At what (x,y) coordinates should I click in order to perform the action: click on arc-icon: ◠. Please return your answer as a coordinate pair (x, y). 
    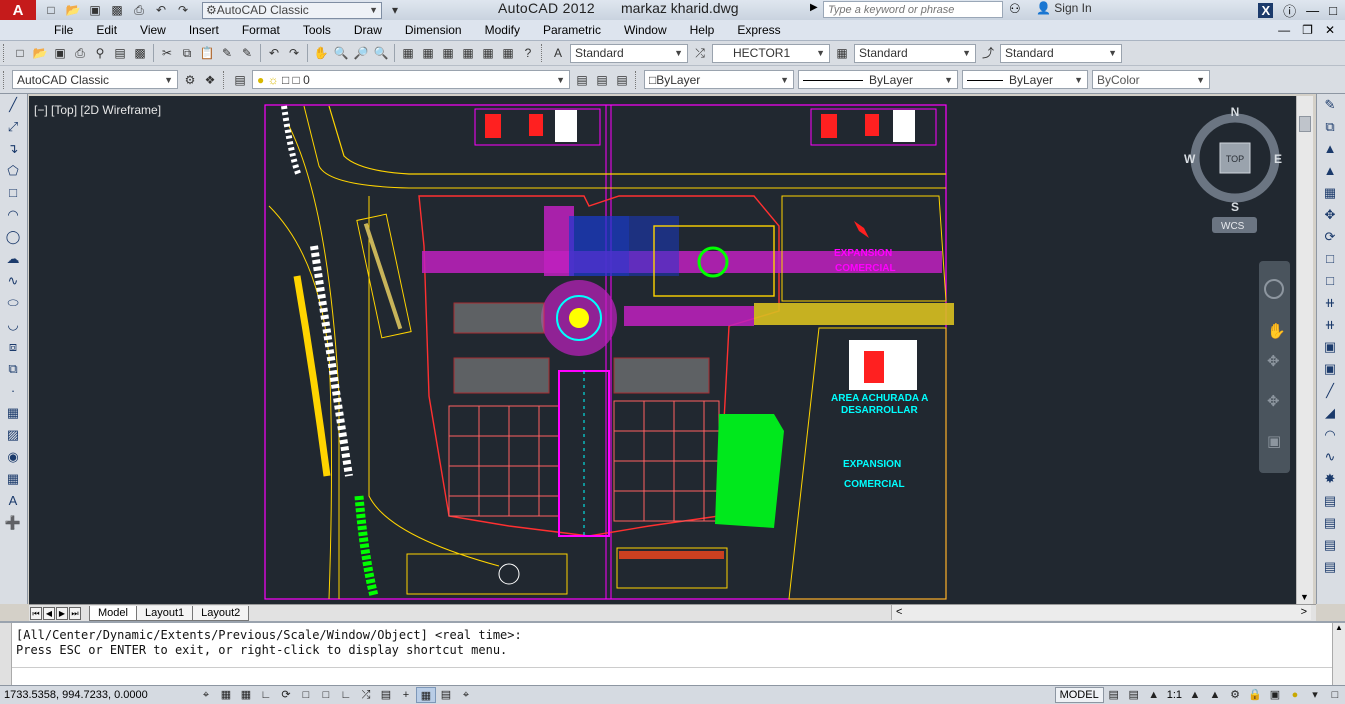
    Looking at the image, I should click on (13, 215).